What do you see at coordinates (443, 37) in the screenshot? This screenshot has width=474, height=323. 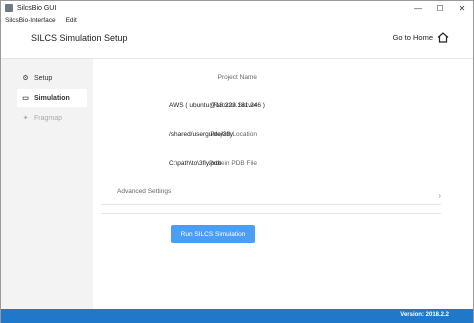 I see `home-icon` at bounding box center [443, 37].